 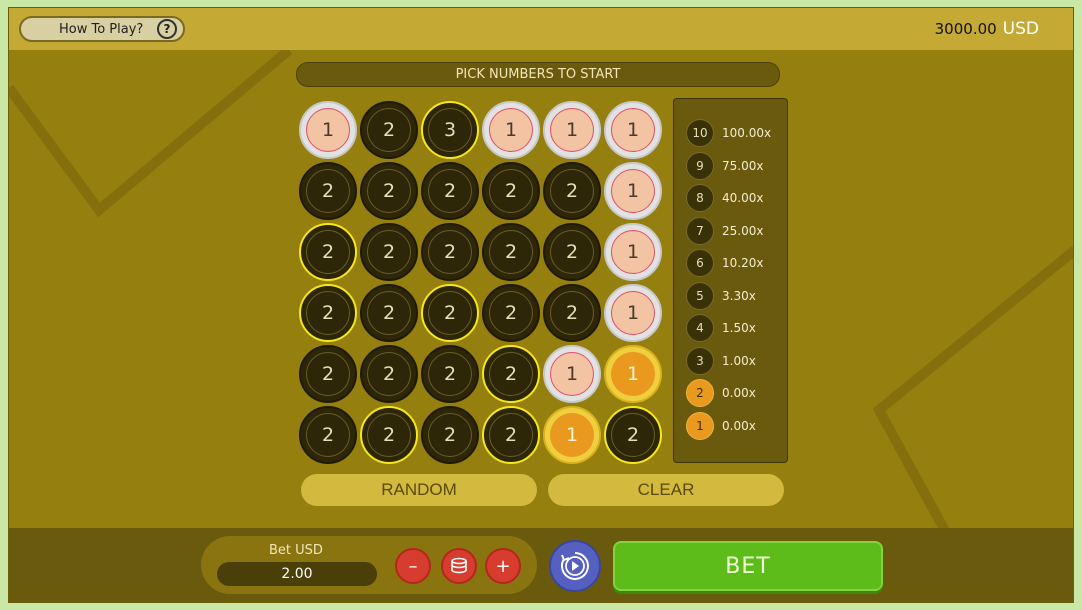 I want to click on balance-display: 3000.00 USD, so click(x=987, y=29).